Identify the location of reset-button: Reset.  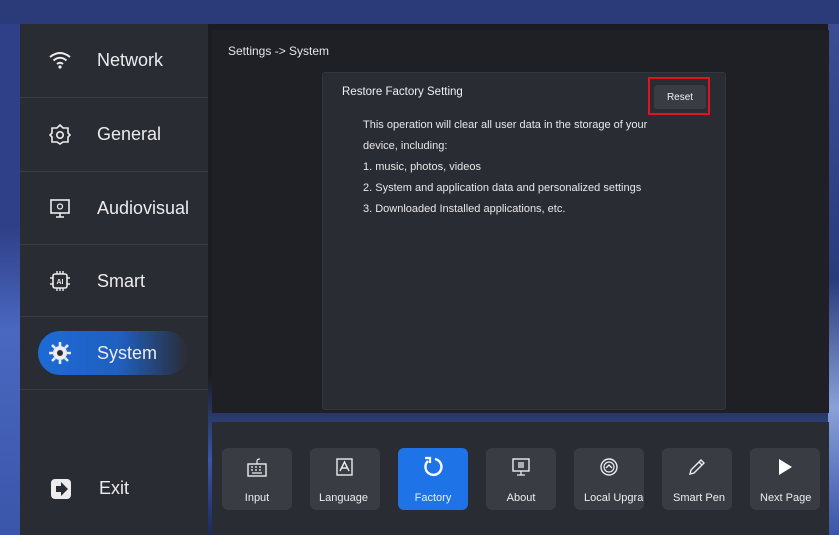
(680, 97).